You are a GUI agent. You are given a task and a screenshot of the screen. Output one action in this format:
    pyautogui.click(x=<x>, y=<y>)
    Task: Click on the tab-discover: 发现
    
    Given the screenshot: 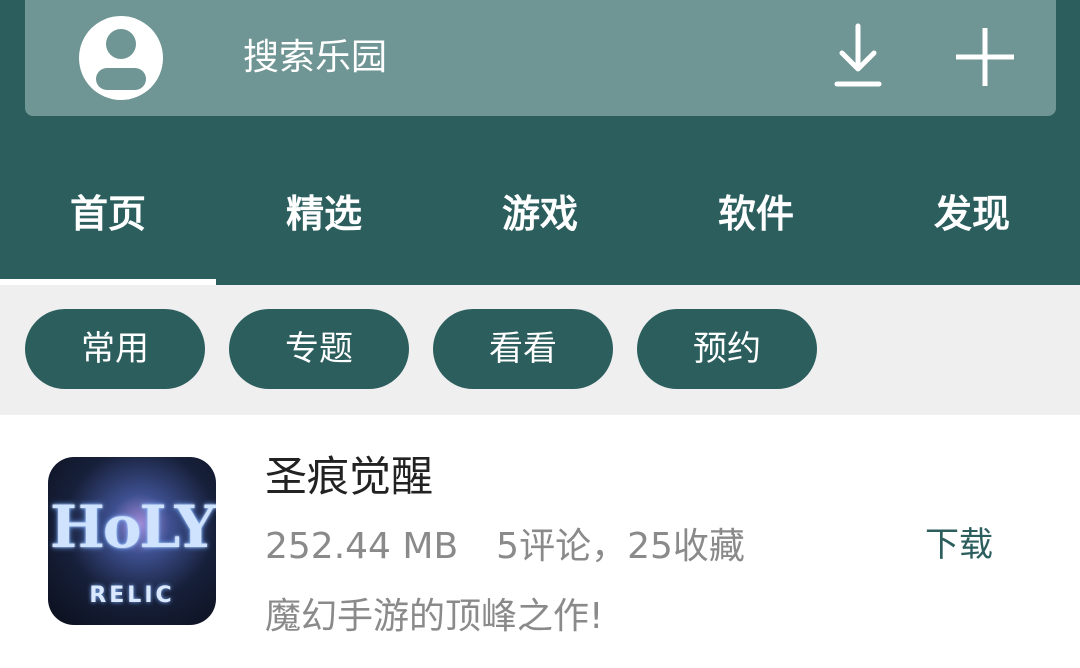 What is the action you would take?
    pyautogui.click(x=972, y=214)
    